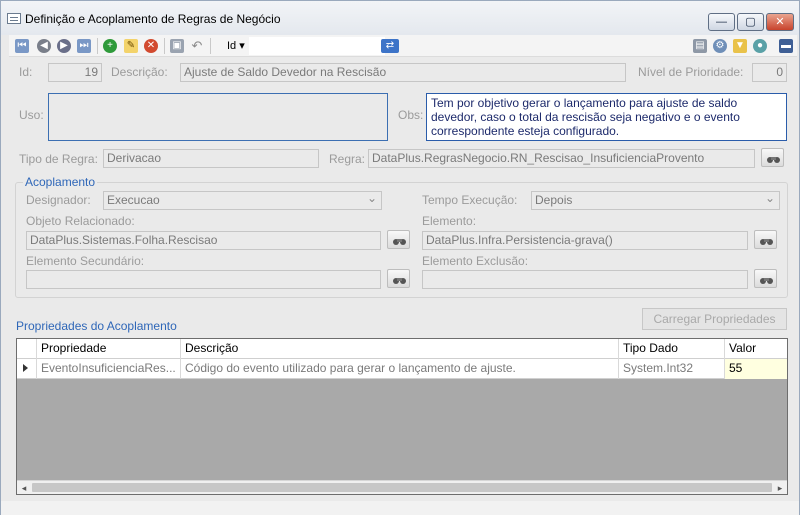 Image resolution: width=800 pixels, height=515 pixels. What do you see at coordinates (317, 46) in the screenshot?
I see `search-input` at bounding box center [317, 46].